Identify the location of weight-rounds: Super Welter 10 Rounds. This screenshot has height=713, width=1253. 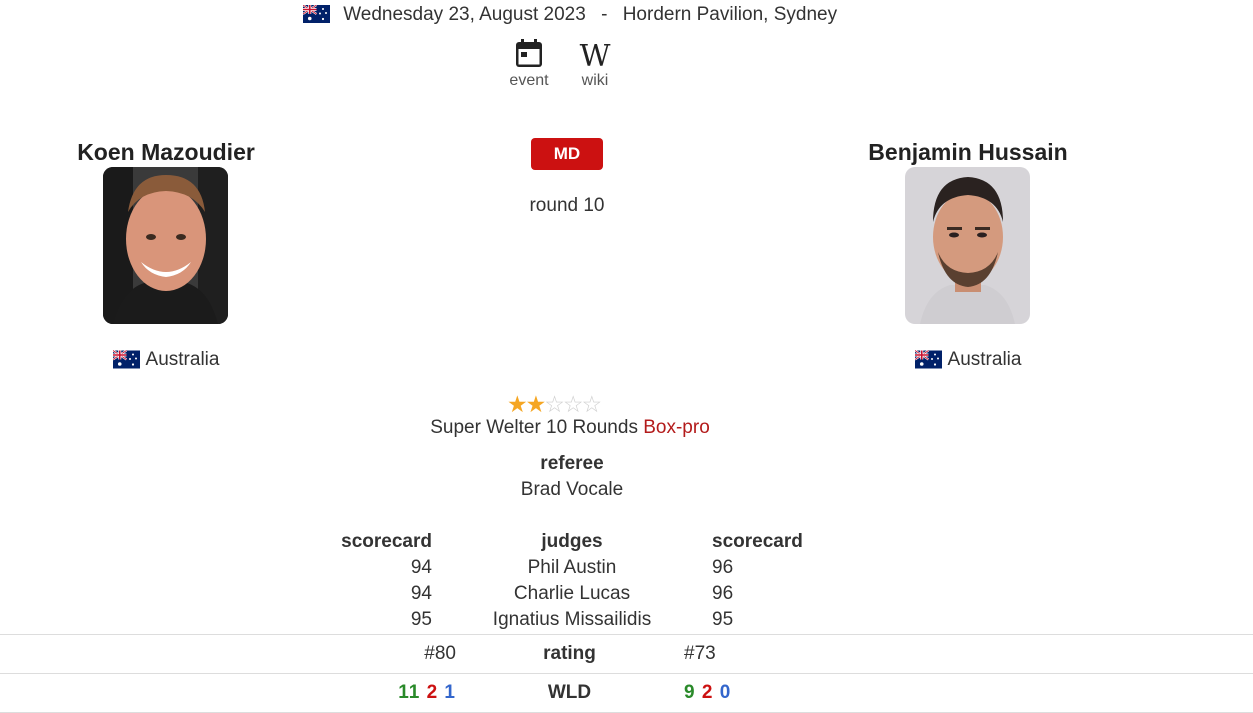
(534, 427).